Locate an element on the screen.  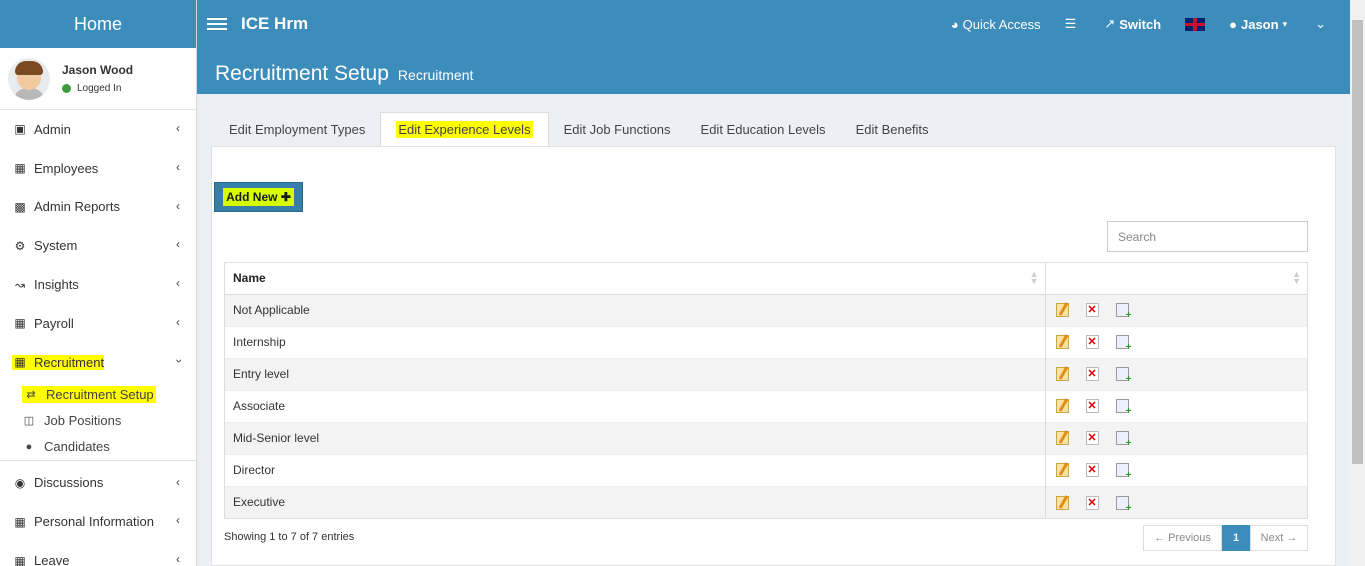
dashboard-icon: ◕ is located at coordinates (954, 24).